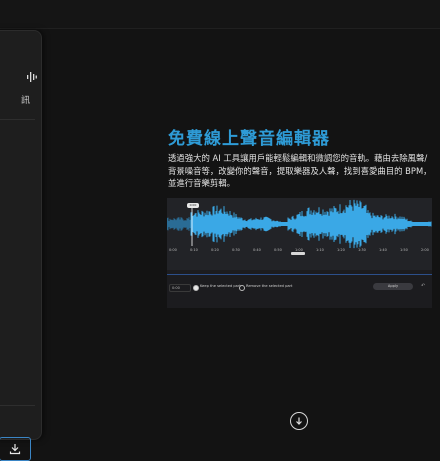  What do you see at coordinates (320, 250) in the screenshot?
I see `timeline-label: 1:10` at bounding box center [320, 250].